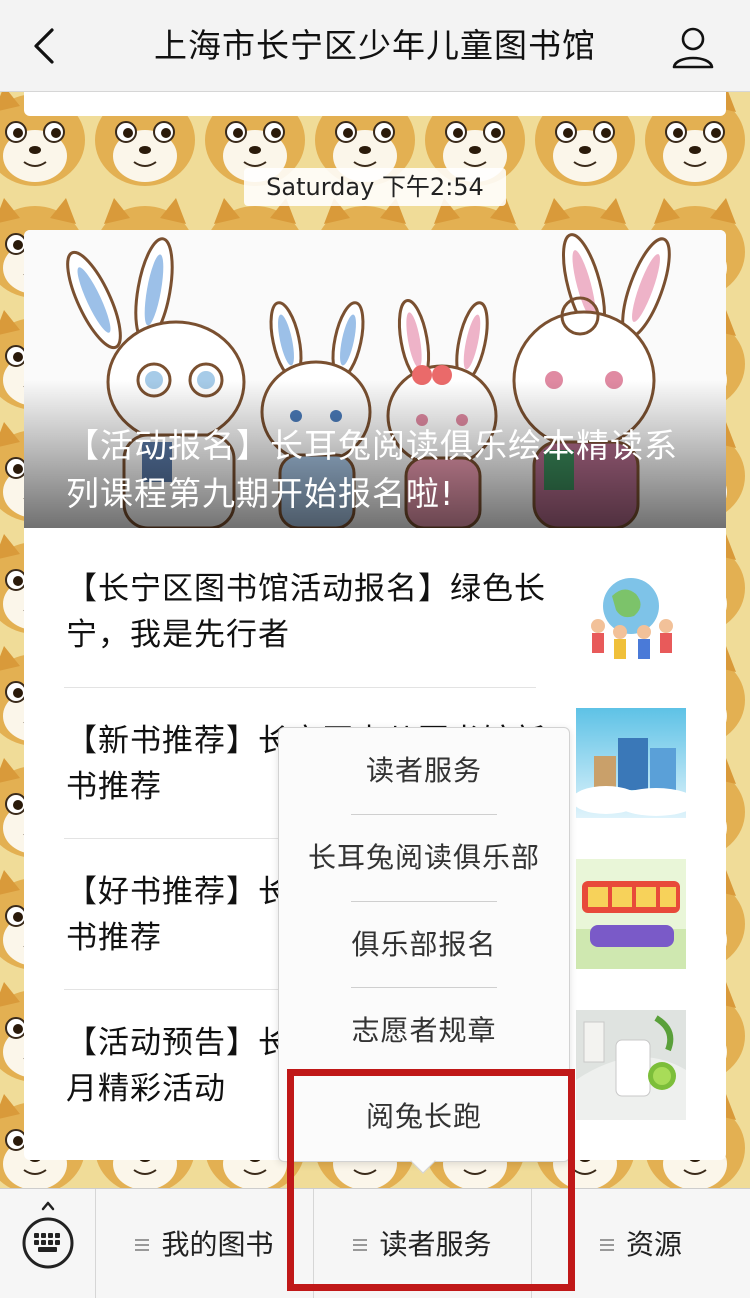 This screenshot has height=1298, width=750. What do you see at coordinates (217, 1244) in the screenshot?
I see `menu-button-label: 我的图书` at bounding box center [217, 1244].